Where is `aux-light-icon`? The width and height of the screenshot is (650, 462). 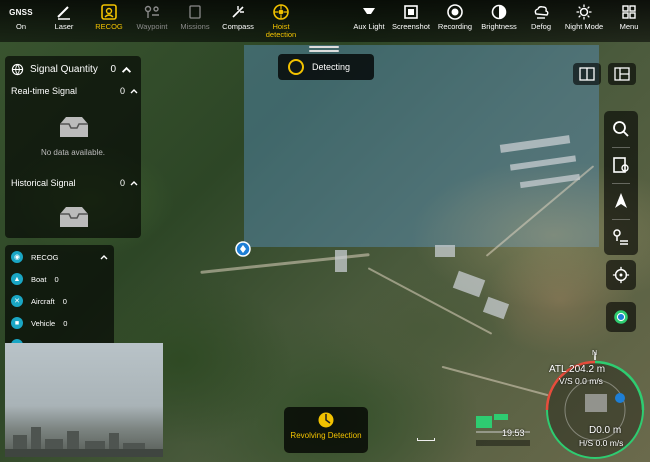 aux-light-icon is located at coordinates (369, 13).